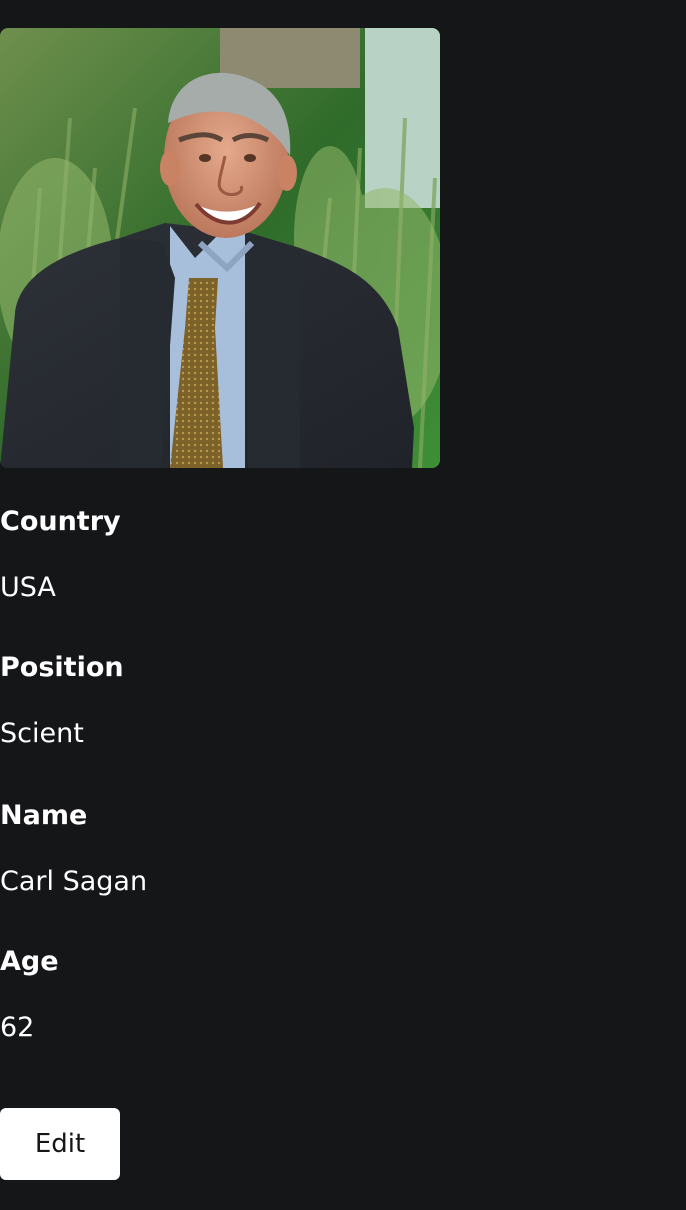 This screenshot has height=1210, width=686. Describe the element at coordinates (29, 961) in the screenshot. I see `age-label: Age` at that location.